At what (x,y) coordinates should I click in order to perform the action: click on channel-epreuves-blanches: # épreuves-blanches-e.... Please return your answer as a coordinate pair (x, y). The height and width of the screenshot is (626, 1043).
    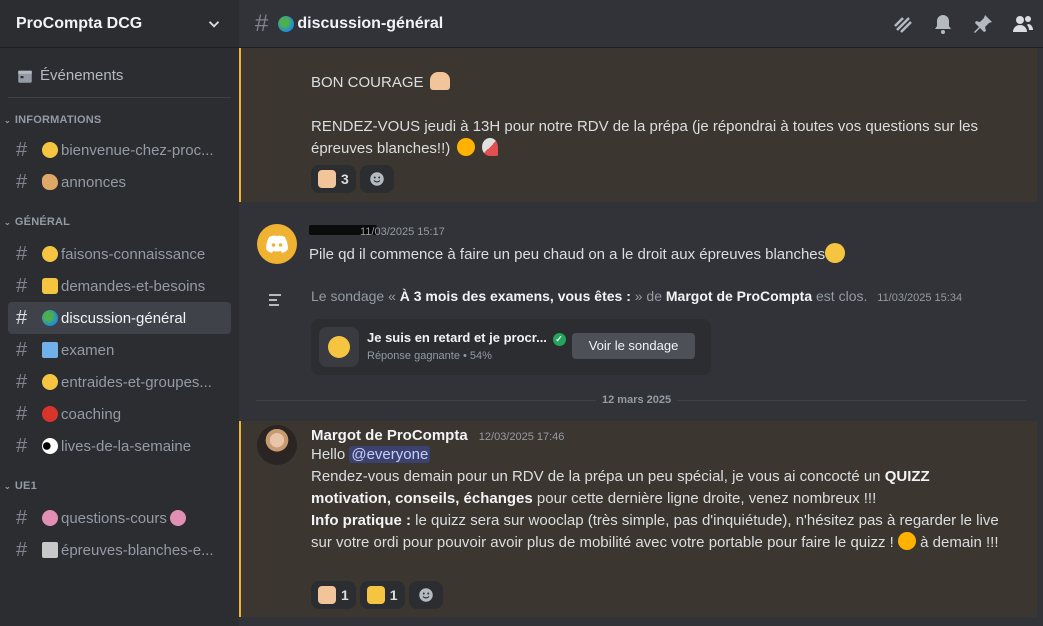
    Looking at the image, I should click on (119, 550).